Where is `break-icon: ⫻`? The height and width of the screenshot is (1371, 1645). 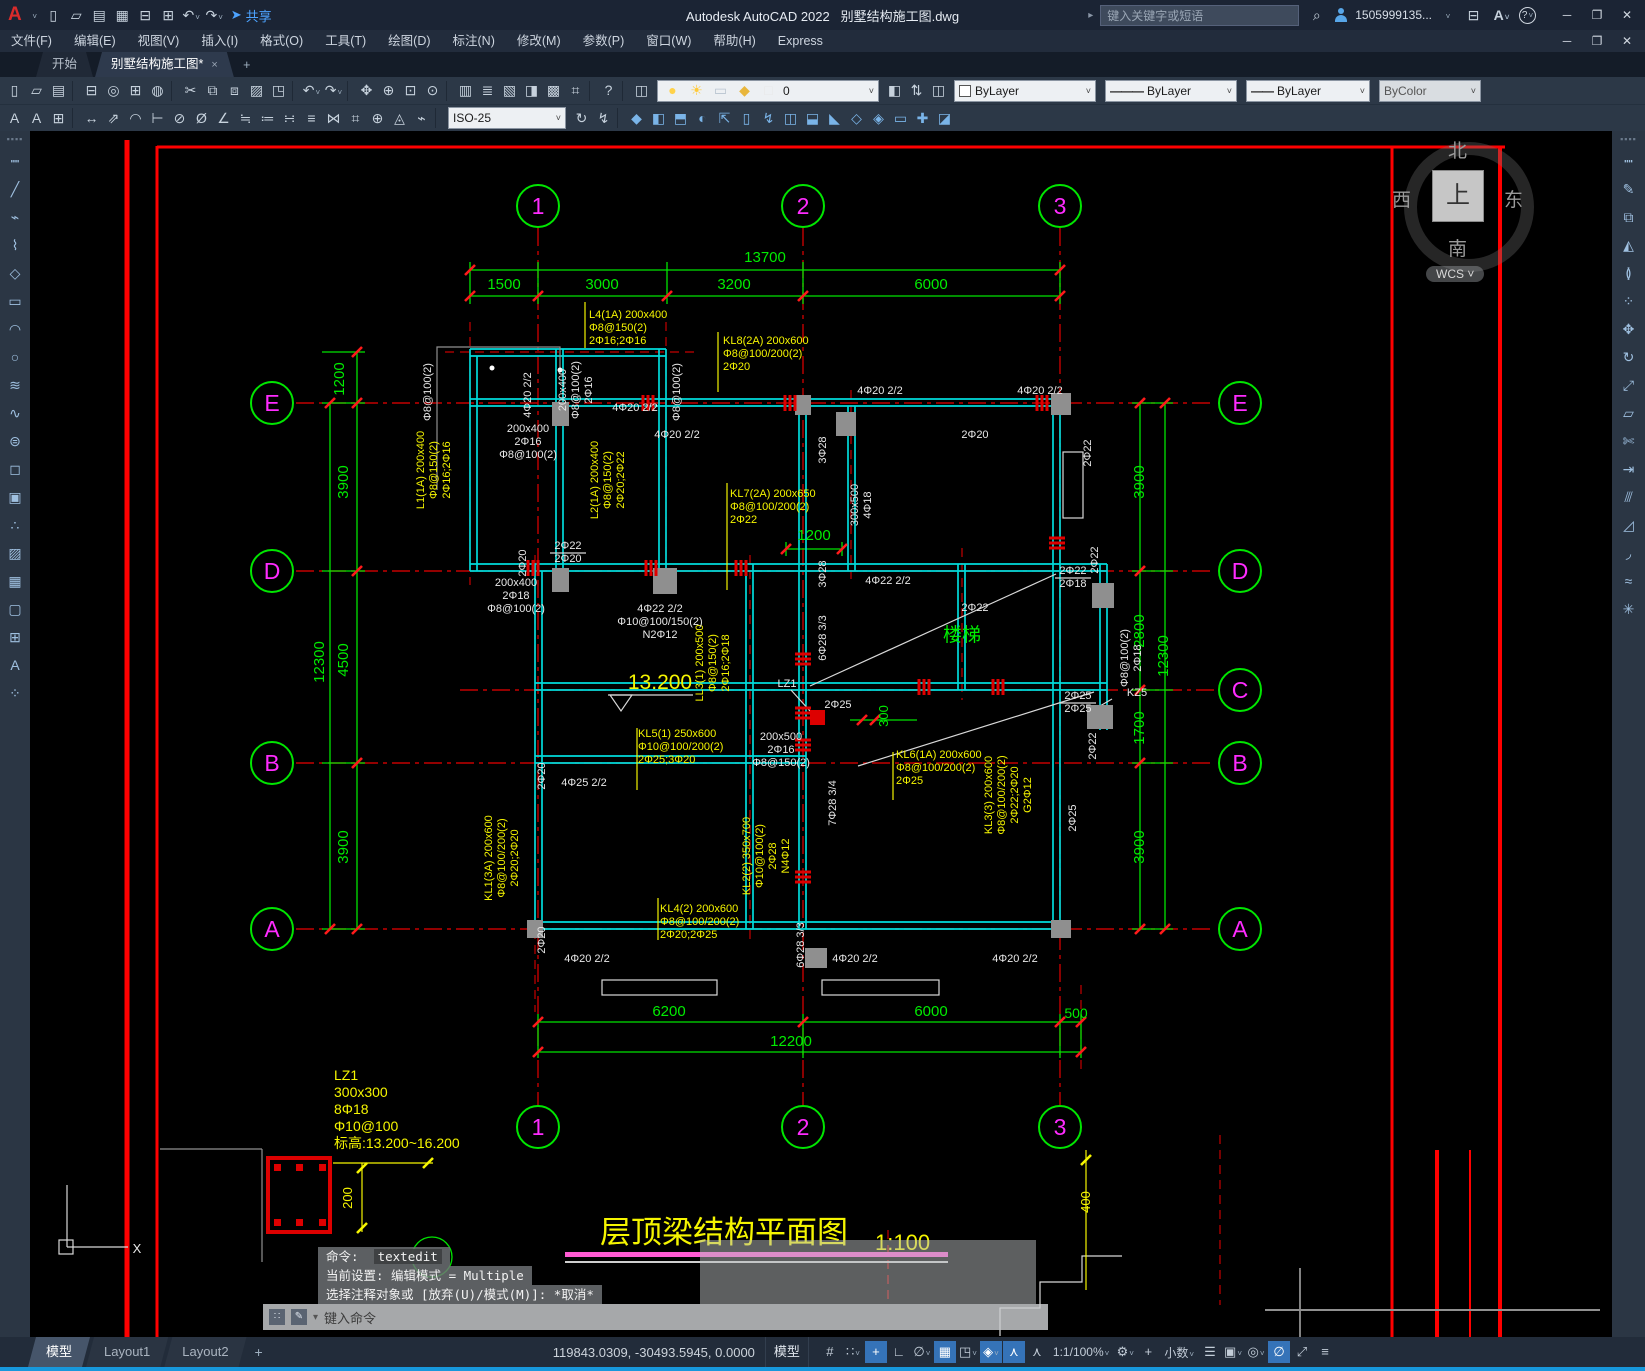
break-icon: ⫻ is located at coordinates (1629, 497).